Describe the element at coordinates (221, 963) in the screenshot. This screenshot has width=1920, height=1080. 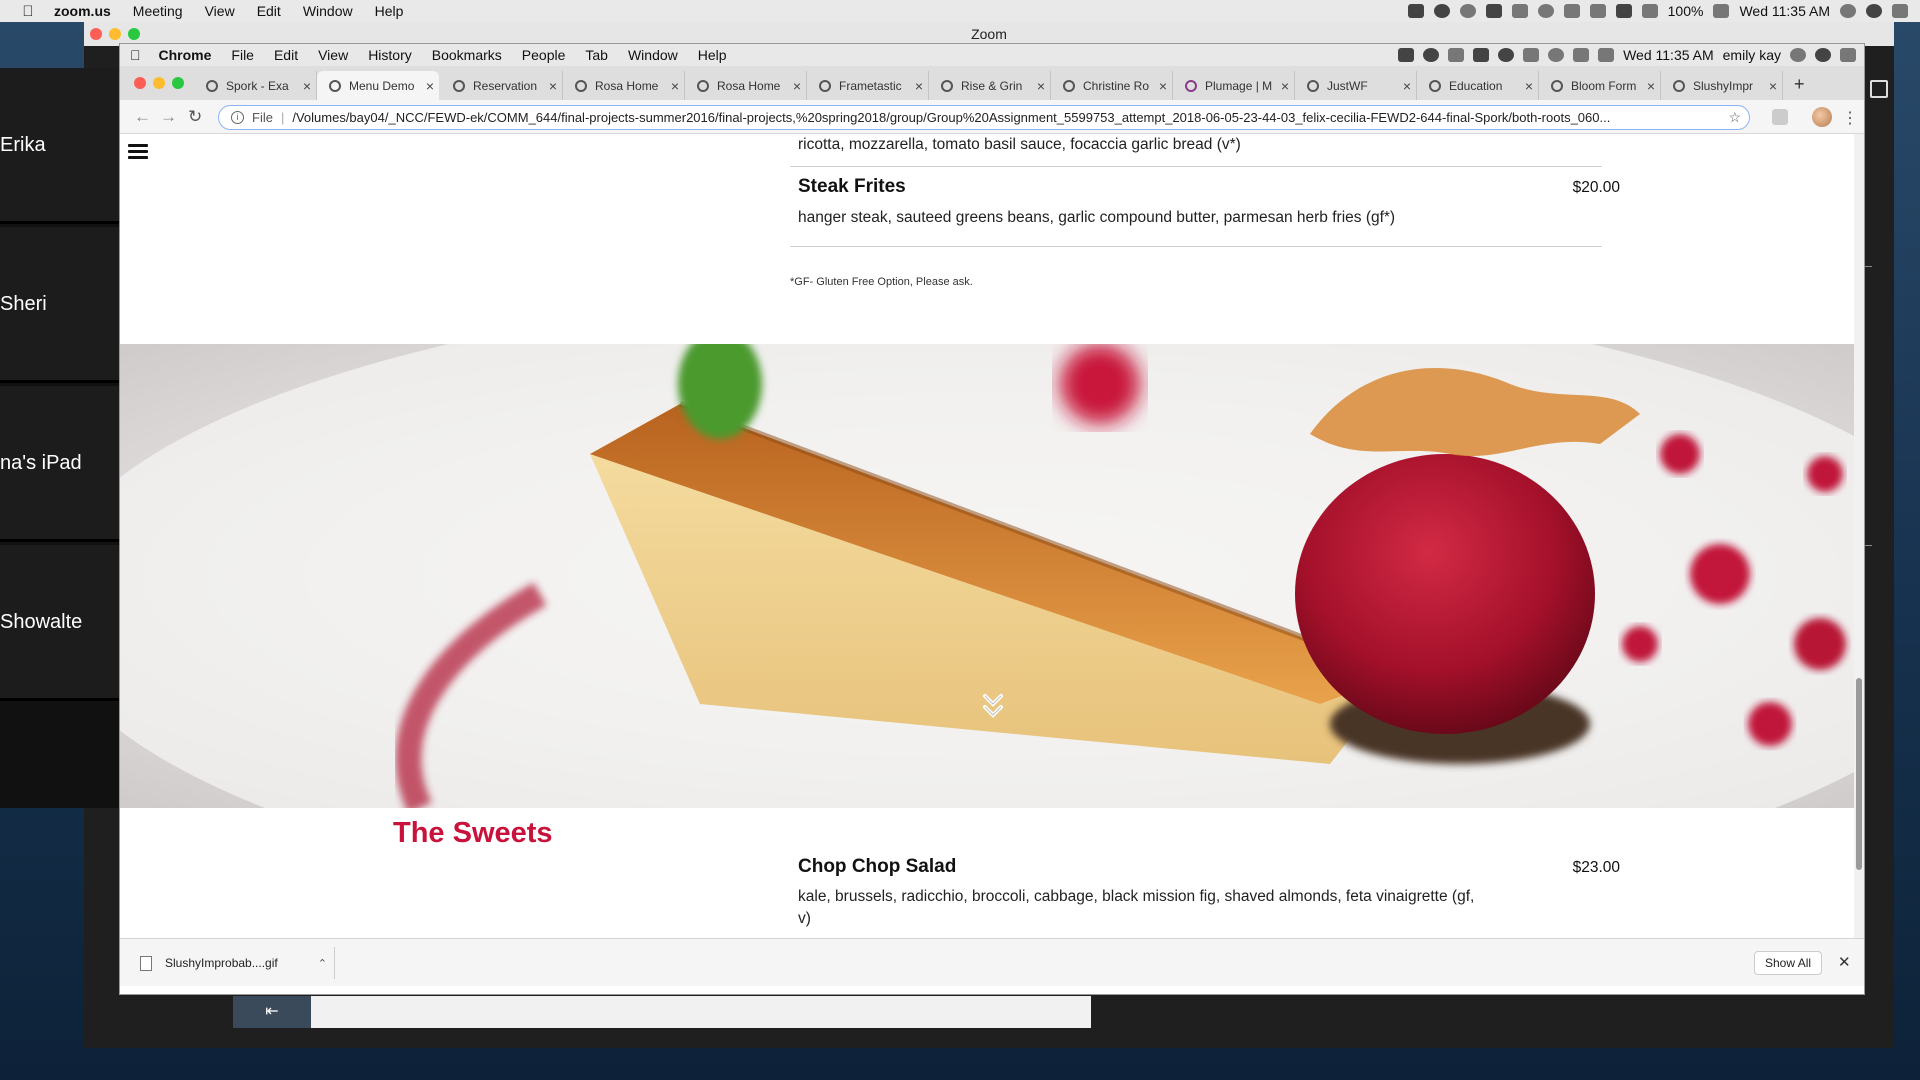
I see `download-filename: SlushyImprobab....gif` at that location.